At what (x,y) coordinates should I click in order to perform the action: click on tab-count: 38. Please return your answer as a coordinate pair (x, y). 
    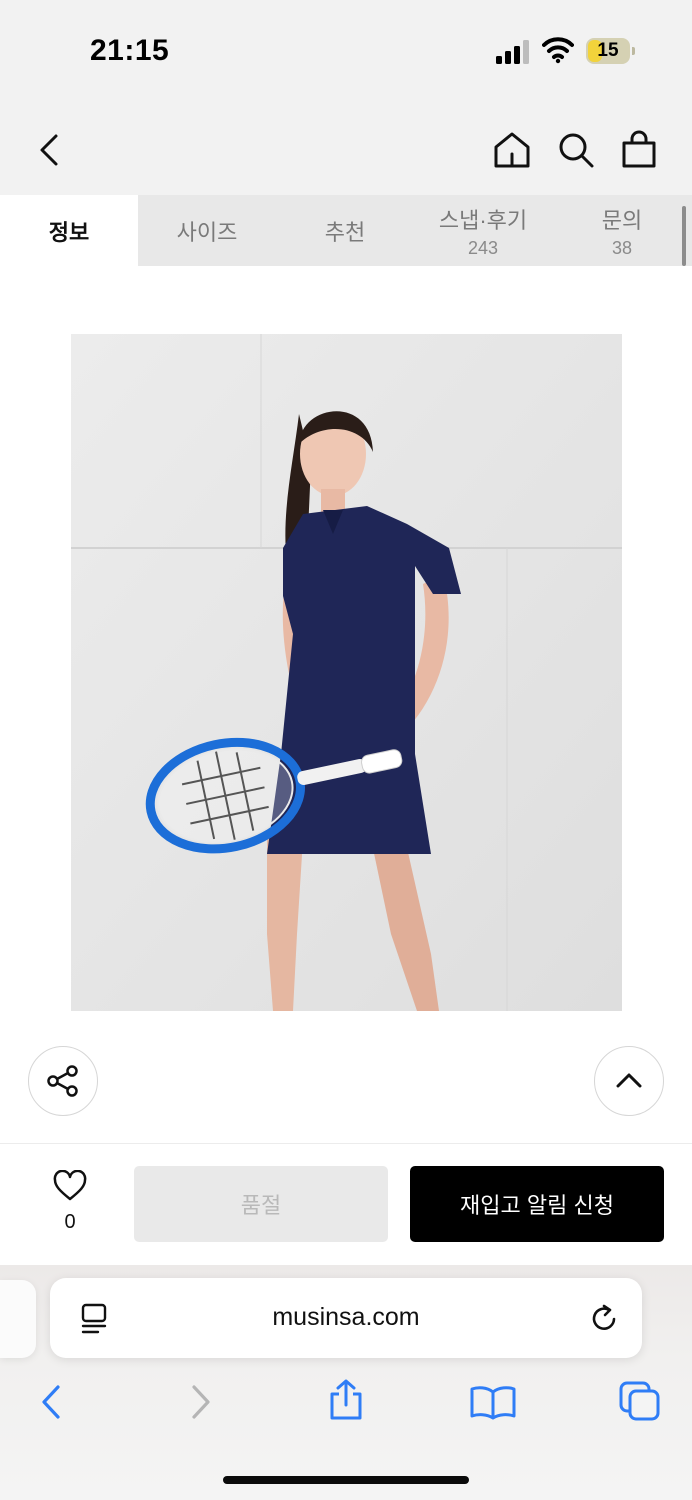
    Looking at the image, I should click on (622, 247).